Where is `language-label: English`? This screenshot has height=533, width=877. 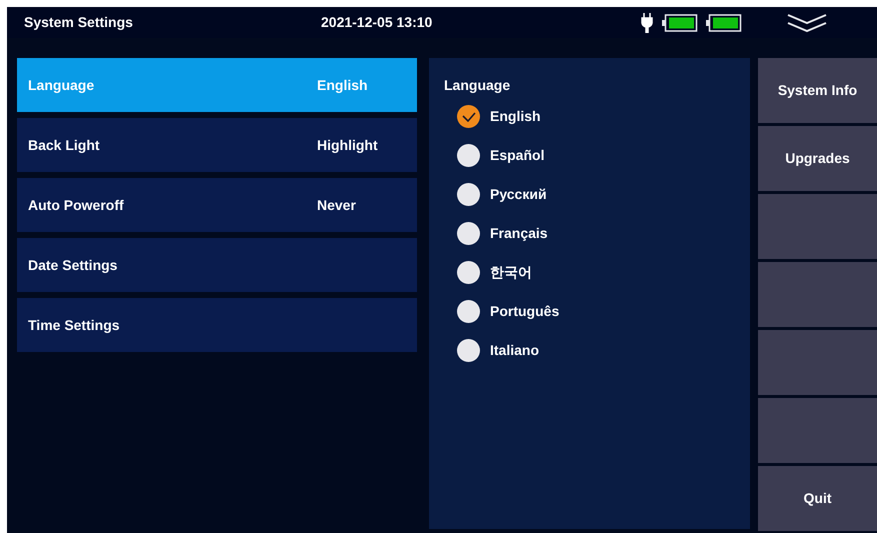 language-label: English is located at coordinates (515, 116).